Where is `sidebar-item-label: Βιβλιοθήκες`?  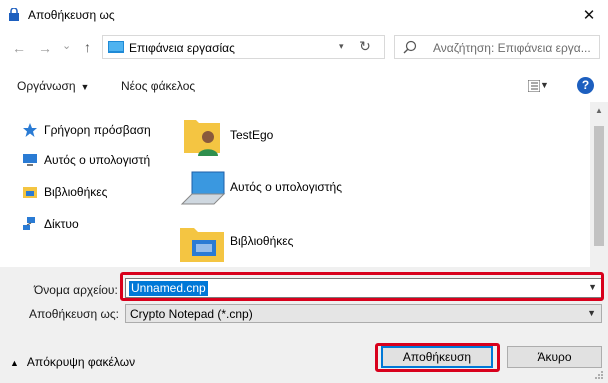
sidebar-item-label: Βιβλιοθήκες is located at coordinates (76, 192).